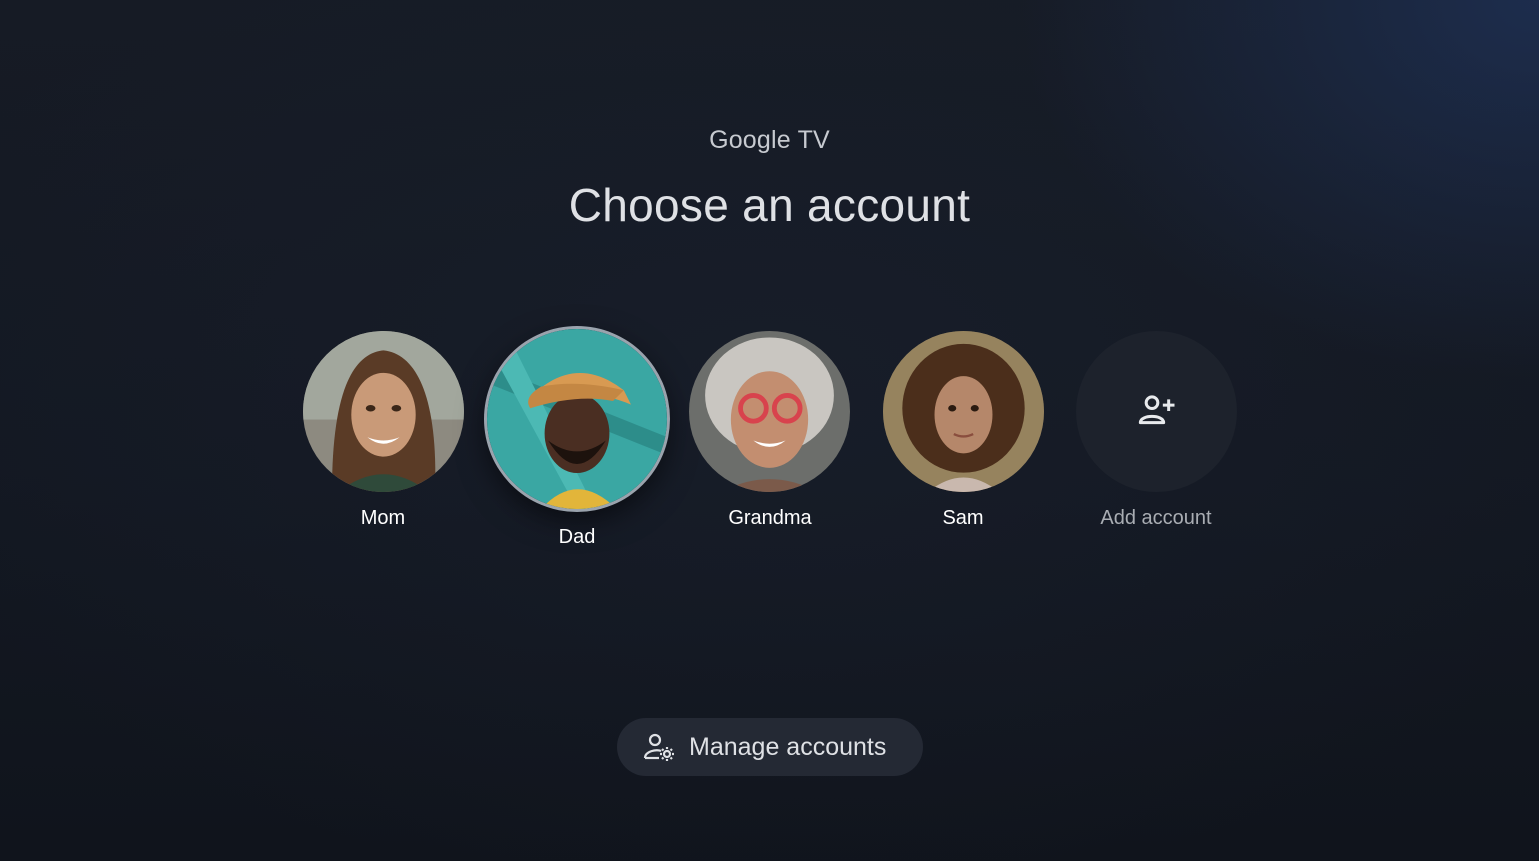 This screenshot has width=1539, height=861. I want to click on manage-accounts-label: Manage accounts, so click(788, 746).